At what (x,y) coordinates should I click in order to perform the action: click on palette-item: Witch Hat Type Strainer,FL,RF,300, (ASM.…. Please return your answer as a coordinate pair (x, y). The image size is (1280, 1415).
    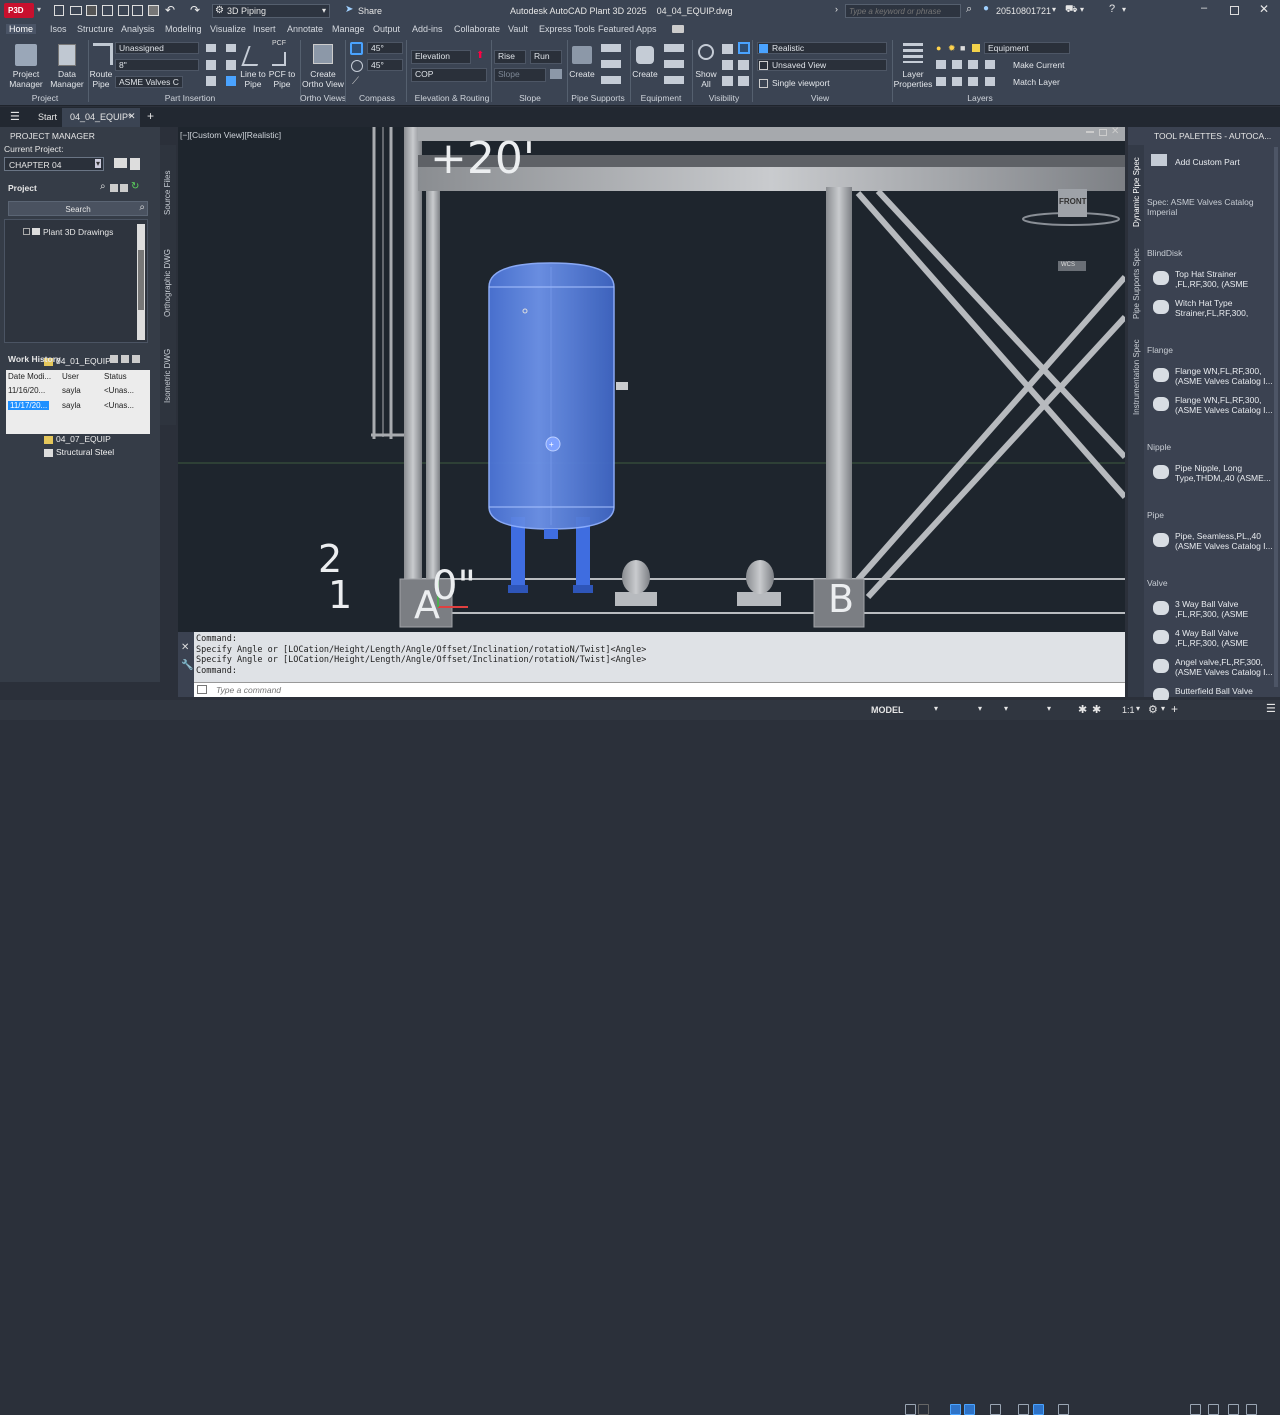
    Looking at the image, I should click on (1224, 309).